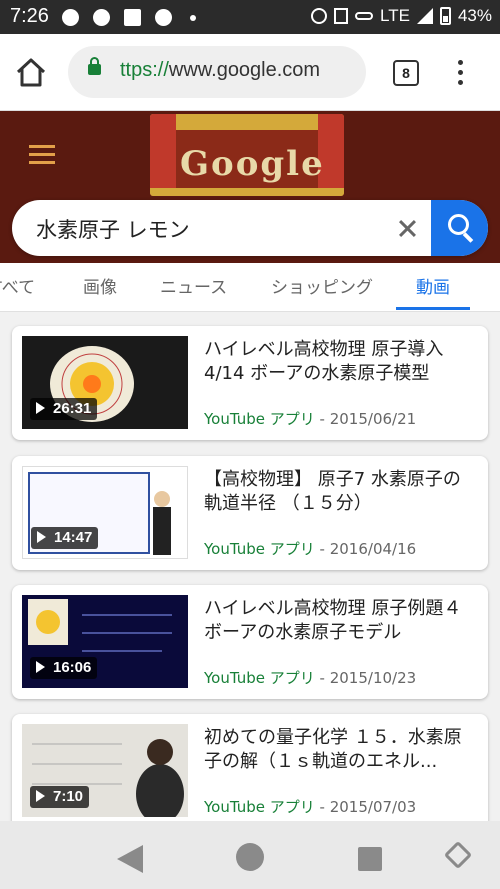  I want to click on video-meta: YouTube アプリ - 2016/04/16, so click(310, 548).